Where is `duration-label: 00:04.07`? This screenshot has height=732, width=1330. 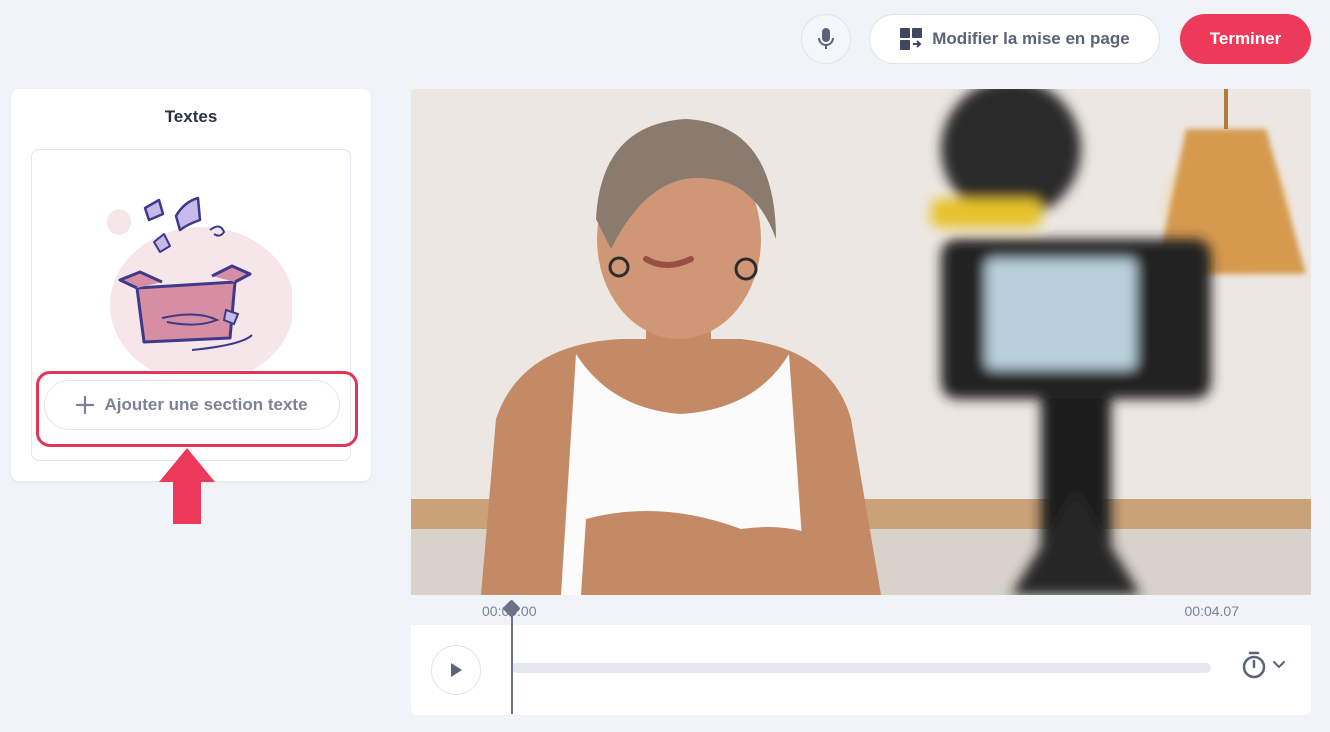
duration-label: 00:04.07 is located at coordinates (1212, 611).